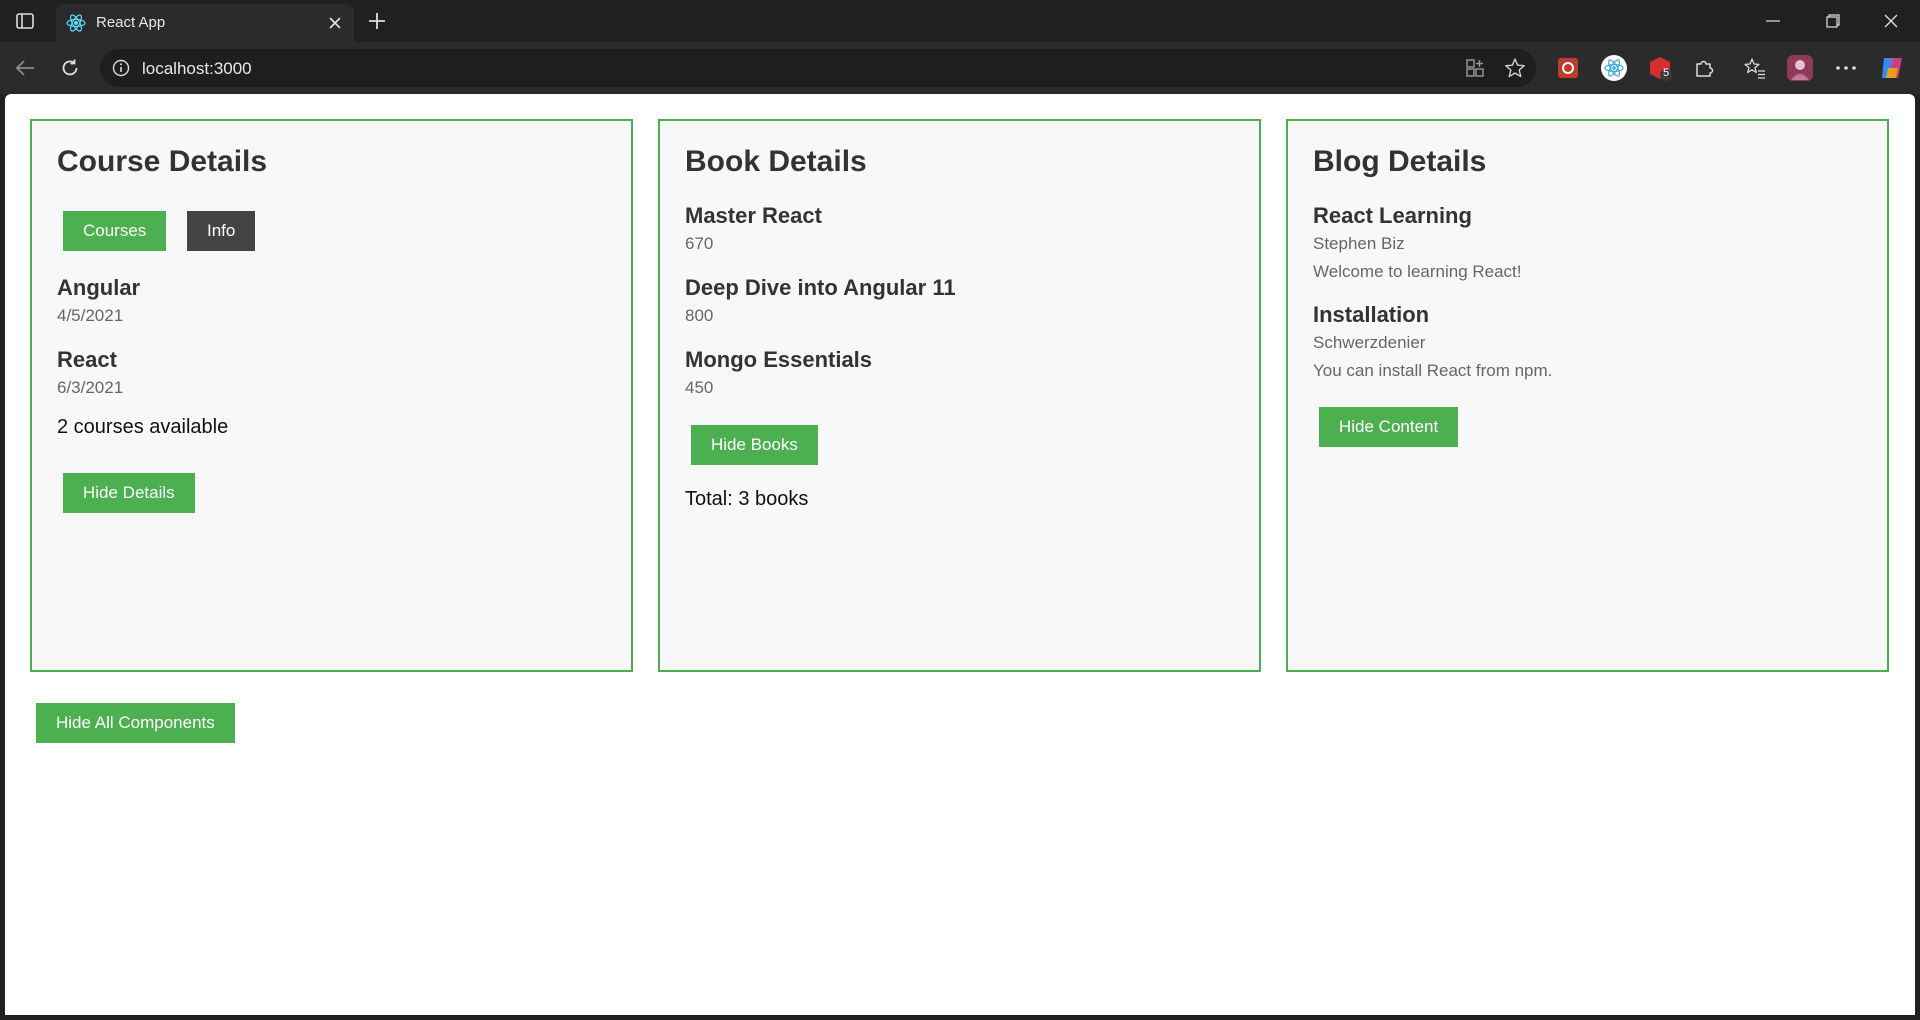 Image resolution: width=1920 pixels, height=1020 pixels. I want to click on favorites-icon, so click(1755, 68).